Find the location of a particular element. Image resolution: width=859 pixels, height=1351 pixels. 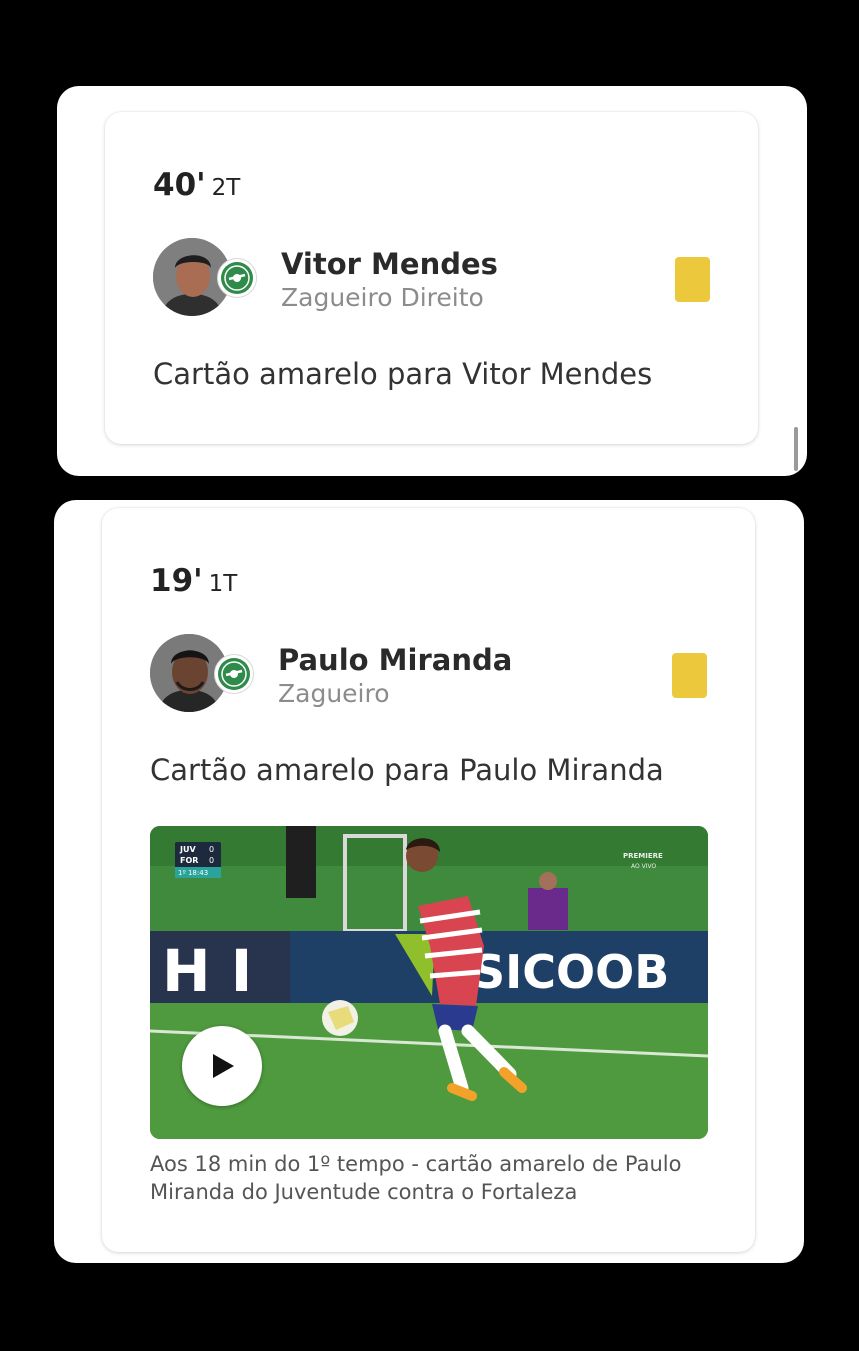

broadcaster-logo: PREMIERE is located at coordinates (643, 856).